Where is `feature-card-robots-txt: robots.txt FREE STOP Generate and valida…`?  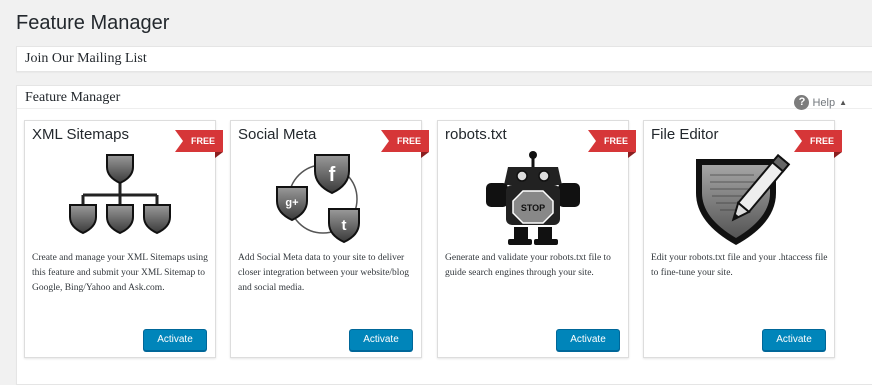
feature-card-robots-txt: robots.txt FREE STOP Generate and valida… is located at coordinates (536, 239).